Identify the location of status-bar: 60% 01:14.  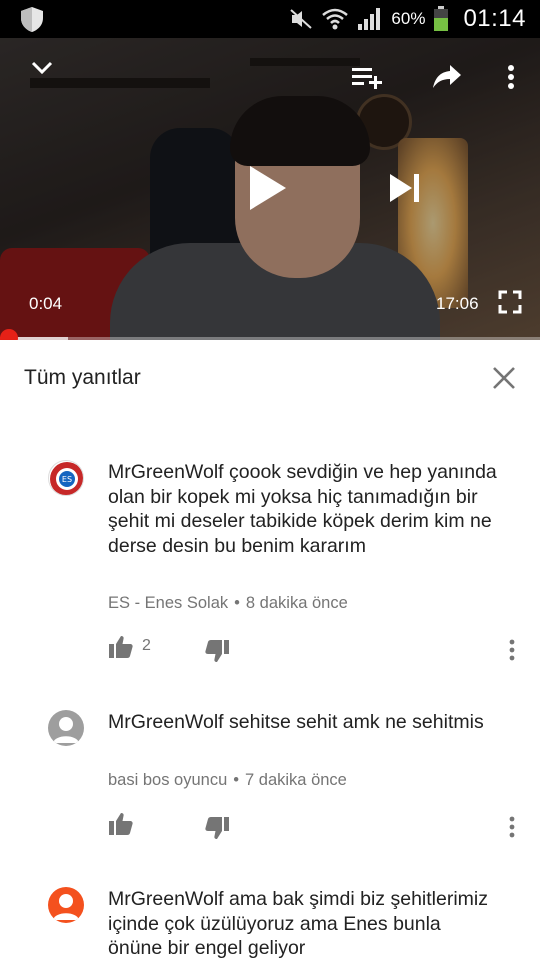
(270, 19).